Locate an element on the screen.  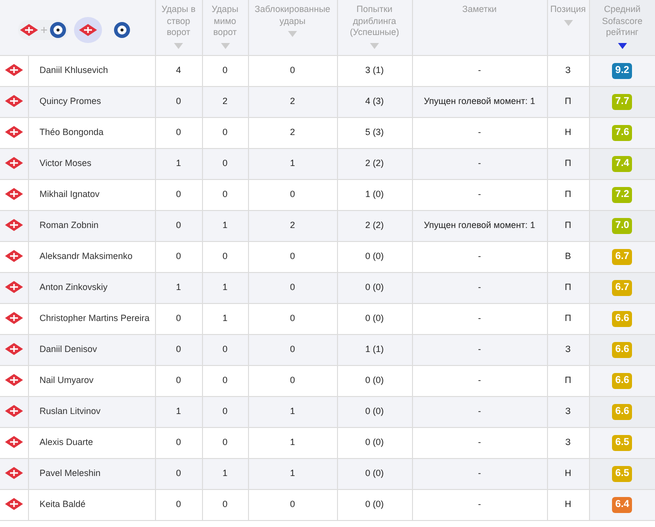
rating-badge: 7.7 is located at coordinates (622, 102).